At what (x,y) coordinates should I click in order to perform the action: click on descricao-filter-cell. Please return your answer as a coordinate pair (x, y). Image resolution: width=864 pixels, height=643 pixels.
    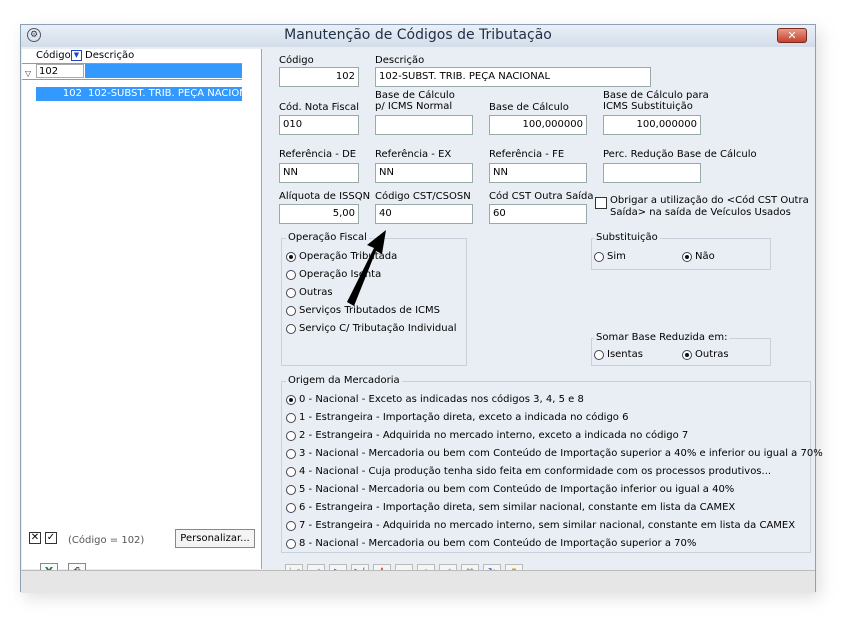
    Looking at the image, I should click on (163, 71).